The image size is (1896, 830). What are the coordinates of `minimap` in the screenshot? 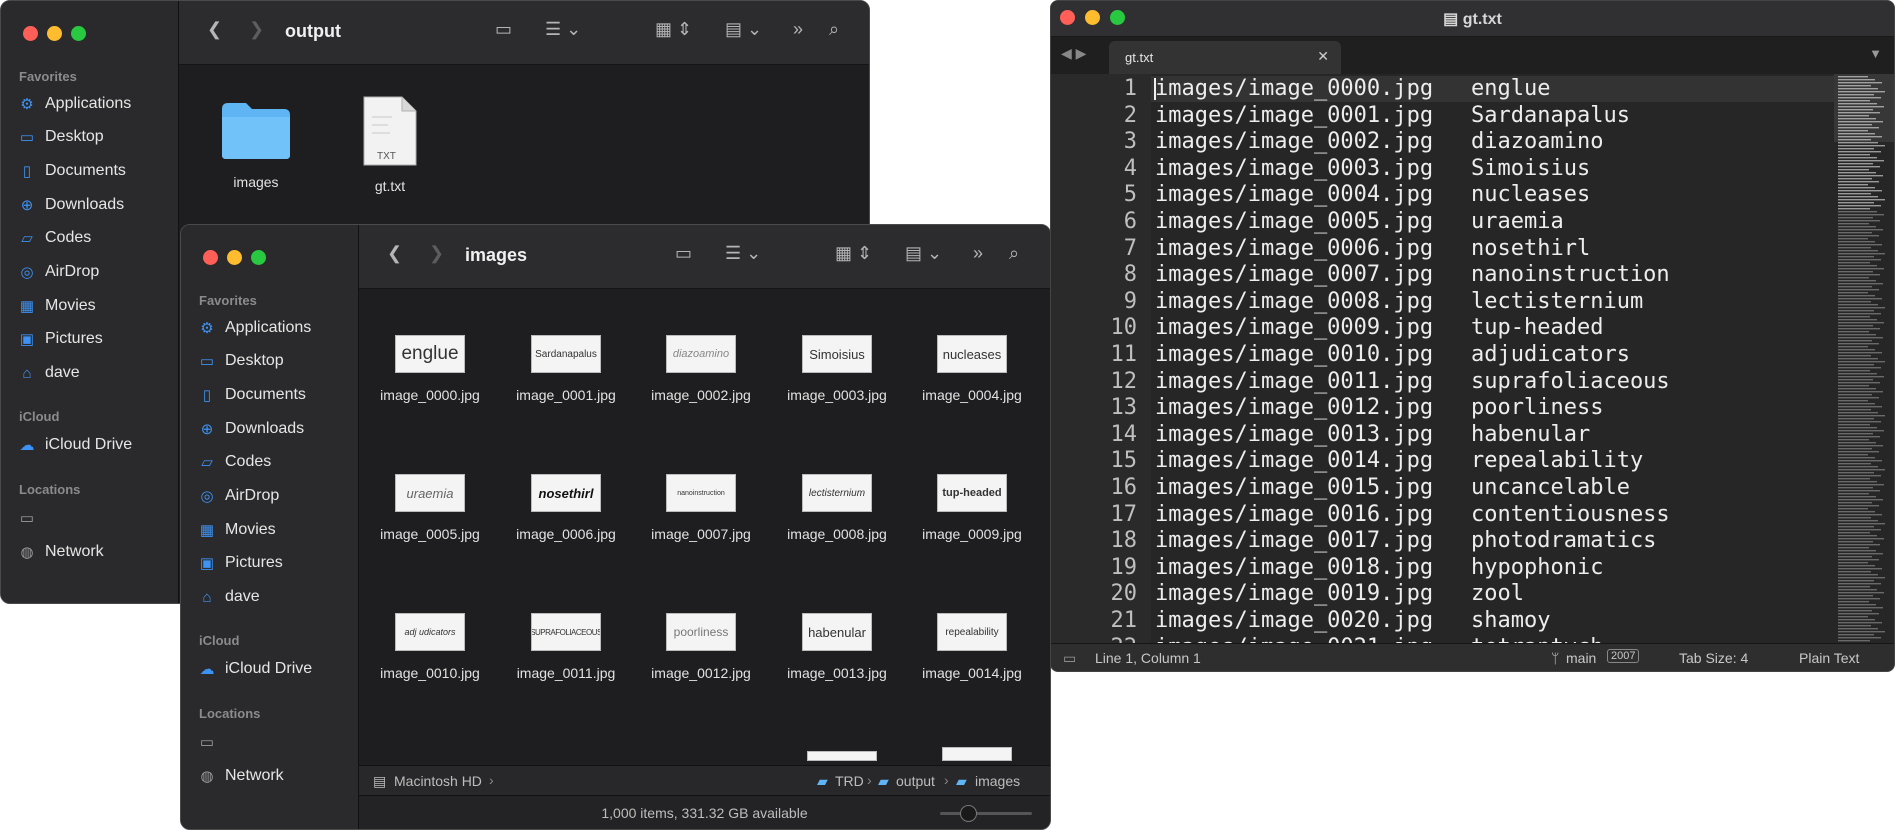 It's located at (1864, 359).